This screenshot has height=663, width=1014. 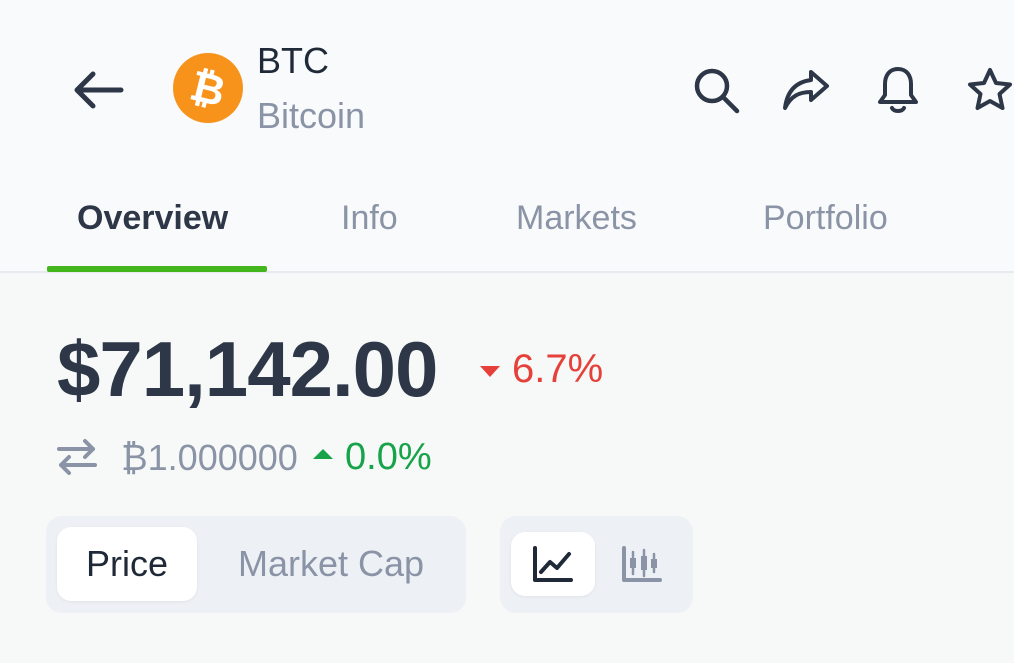 I want to click on bell-icon, so click(x=898, y=90).